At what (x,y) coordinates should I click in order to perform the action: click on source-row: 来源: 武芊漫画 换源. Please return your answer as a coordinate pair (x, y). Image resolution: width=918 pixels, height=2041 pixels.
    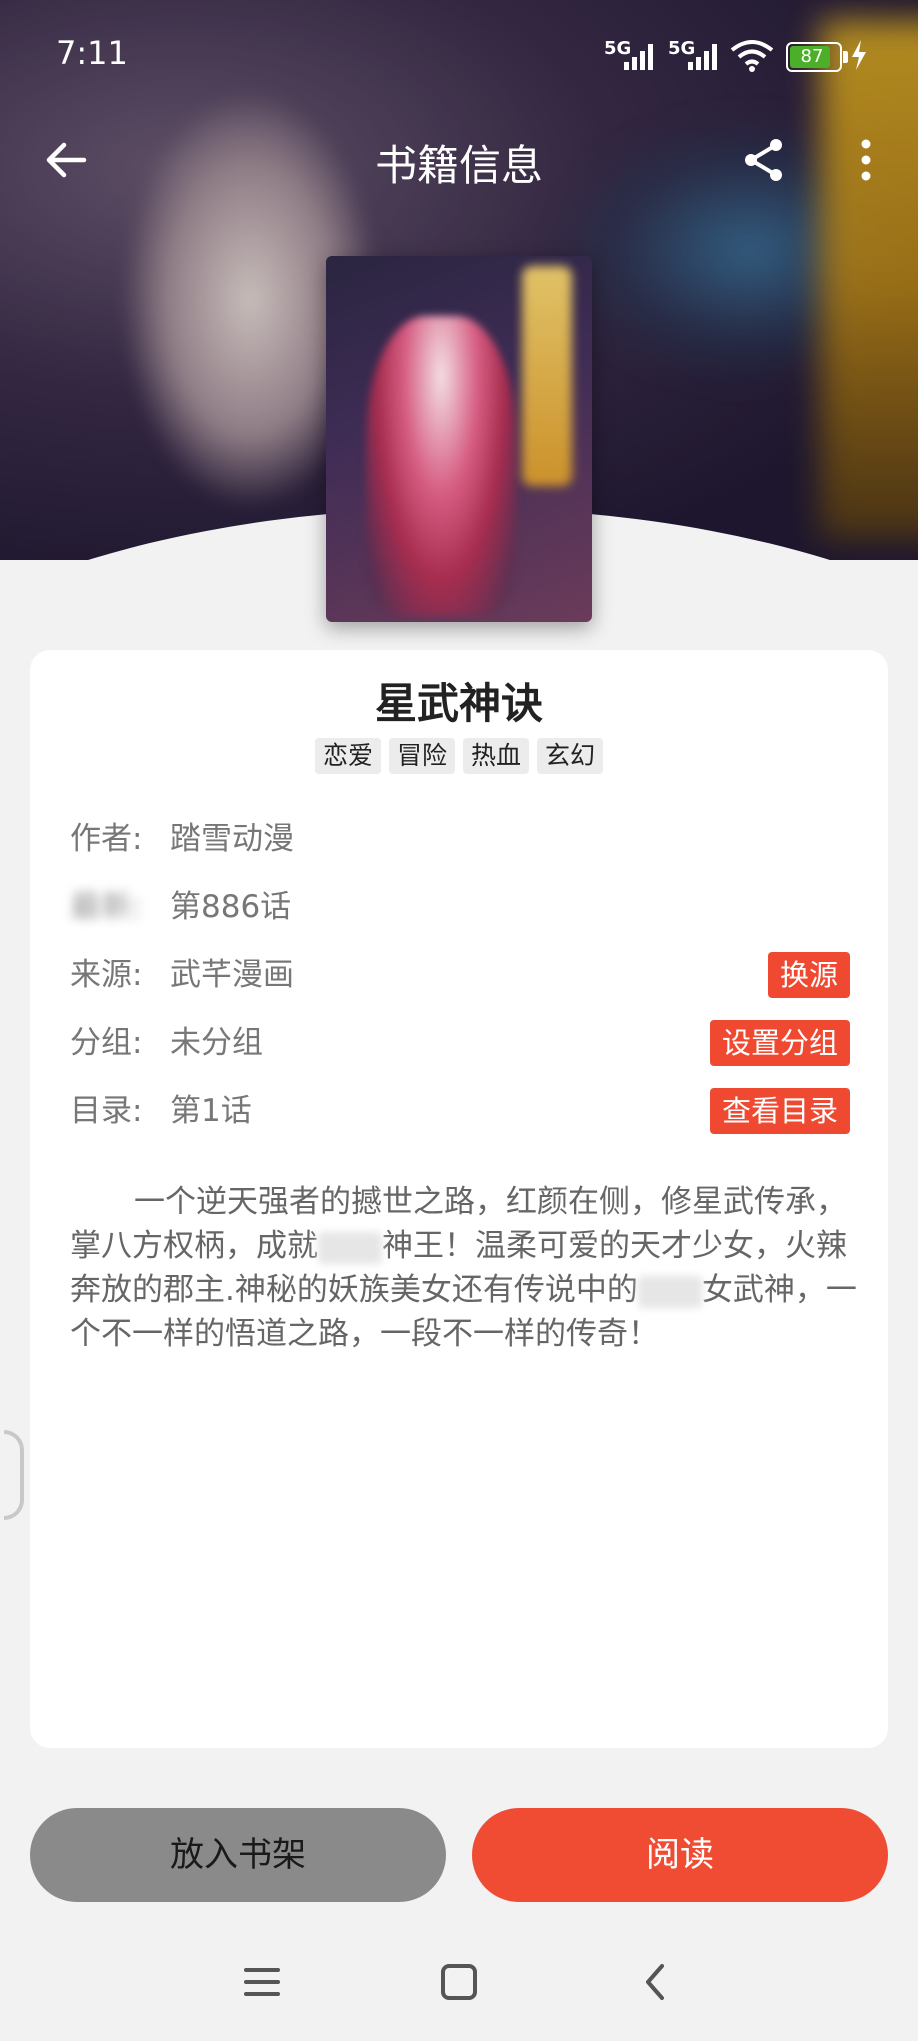
    Looking at the image, I should click on (460, 975).